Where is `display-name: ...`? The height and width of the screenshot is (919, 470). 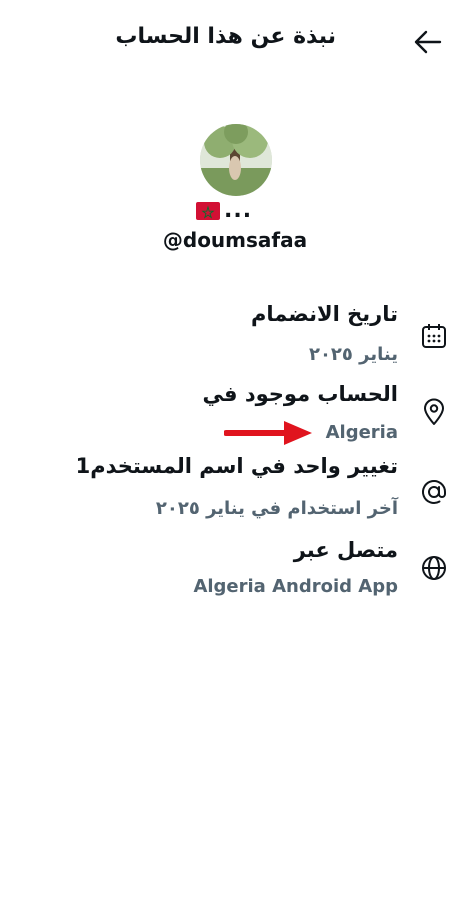 display-name: ... is located at coordinates (236, 211).